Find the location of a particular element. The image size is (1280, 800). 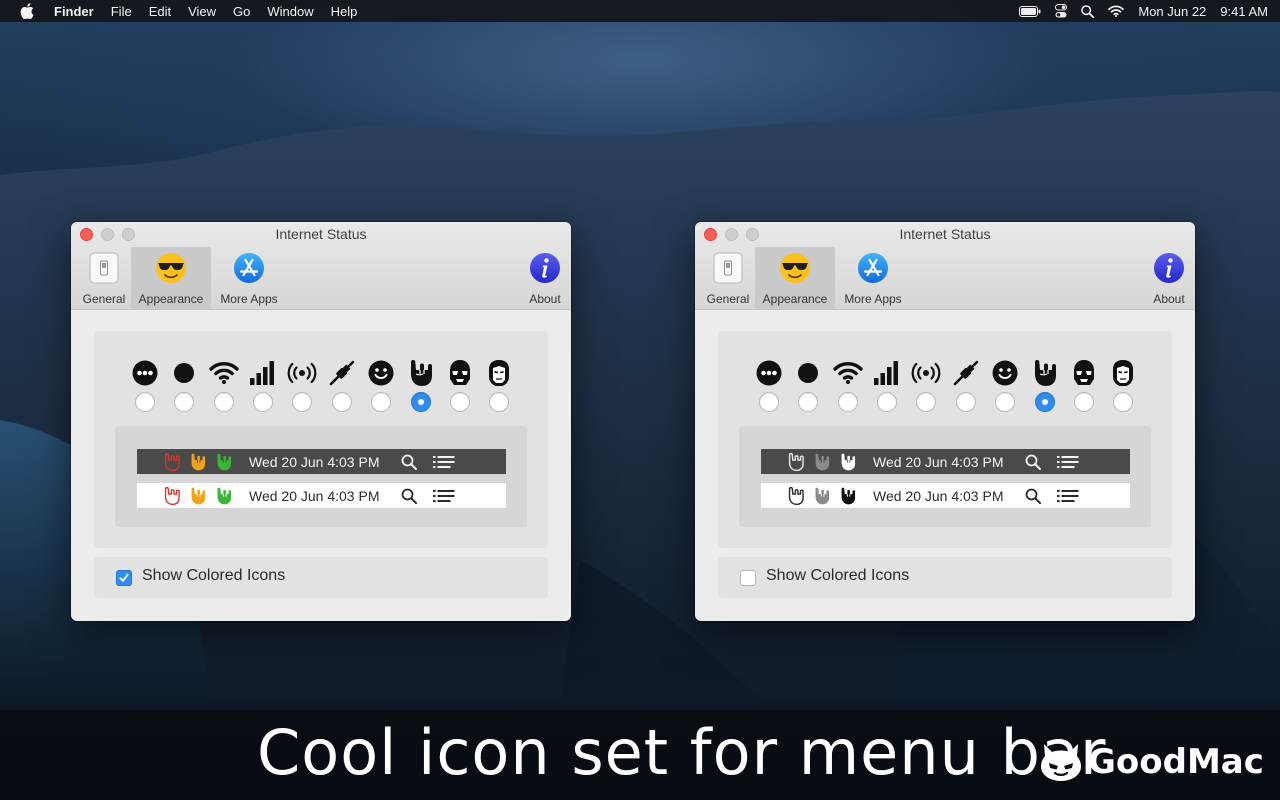

menu-finder: Finder is located at coordinates (74, 11).